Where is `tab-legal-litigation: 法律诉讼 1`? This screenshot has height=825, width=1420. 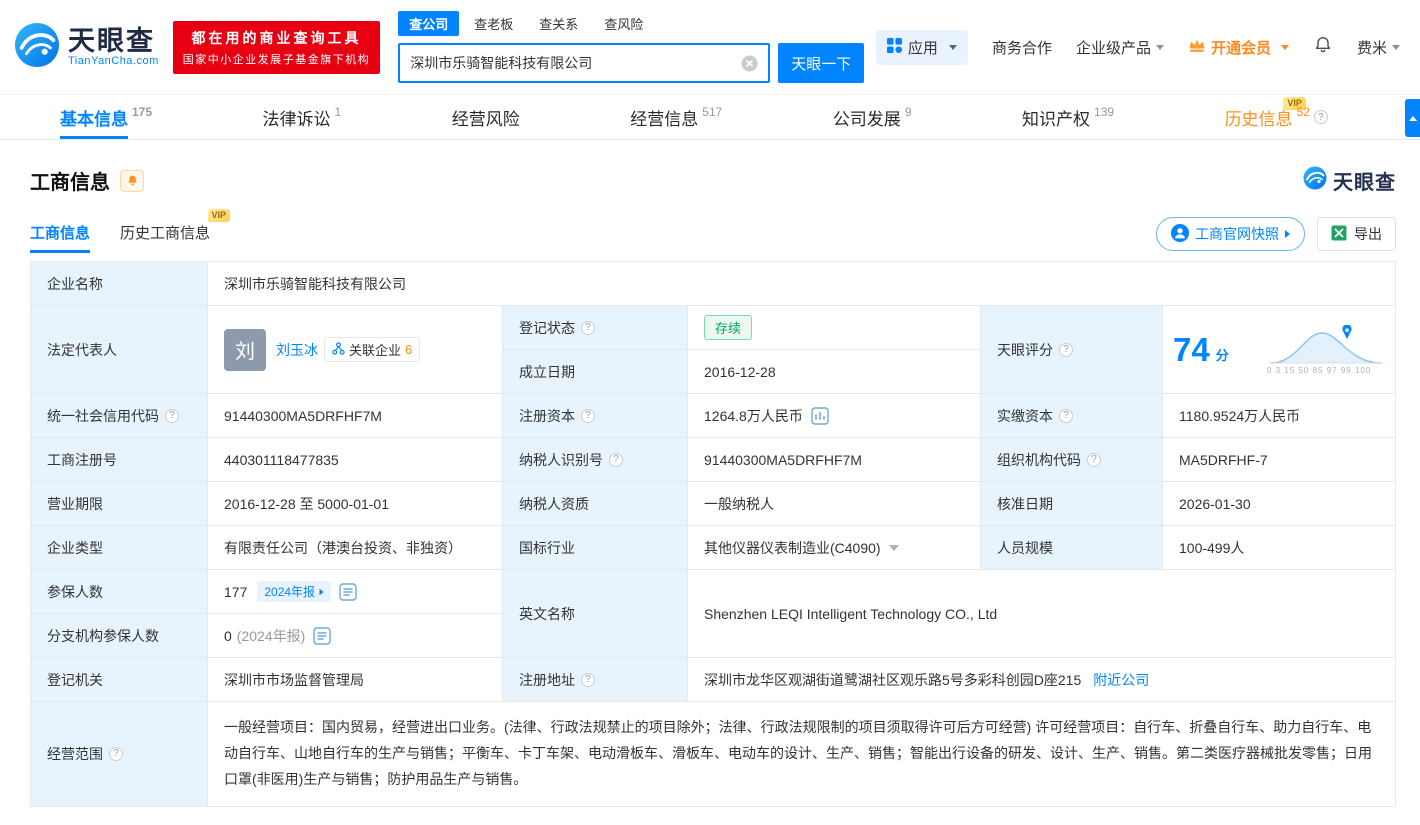
tab-legal-litigation: 法律诉讼 1 is located at coordinates (302, 117).